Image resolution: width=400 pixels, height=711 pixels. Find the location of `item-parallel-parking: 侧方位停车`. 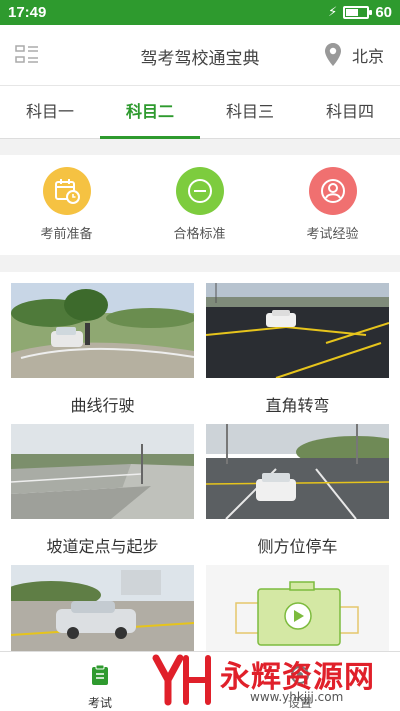

item-parallel-parking: 侧方位停车 is located at coordinates (297, 490).